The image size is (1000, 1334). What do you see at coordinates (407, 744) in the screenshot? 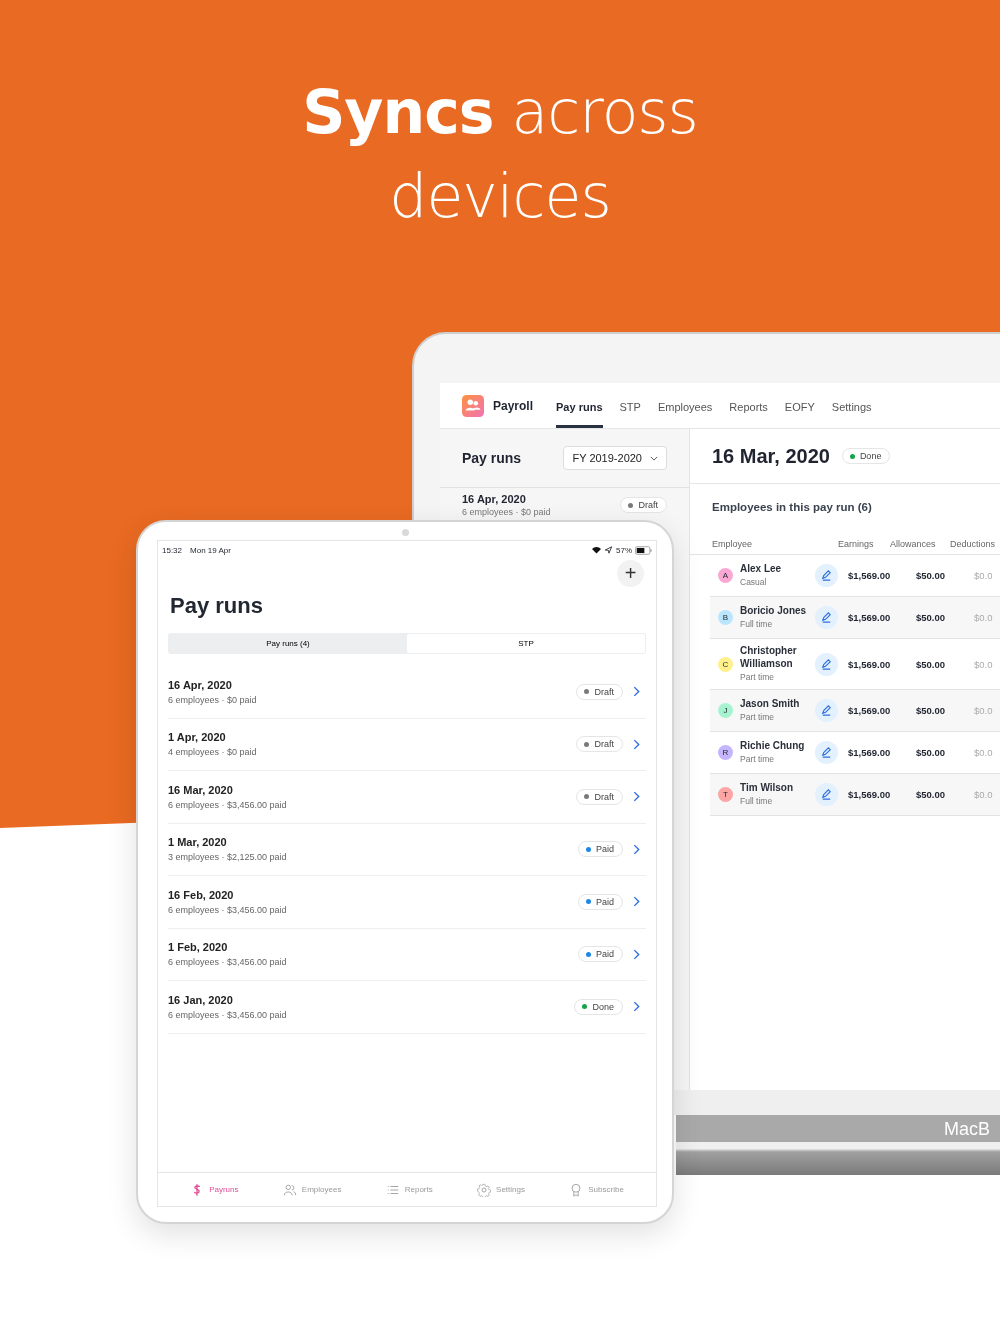
I see `pay-run-row: 1 Apr, 2020 4 employees · $0 paid Draft` at bounding box center [407, 744].